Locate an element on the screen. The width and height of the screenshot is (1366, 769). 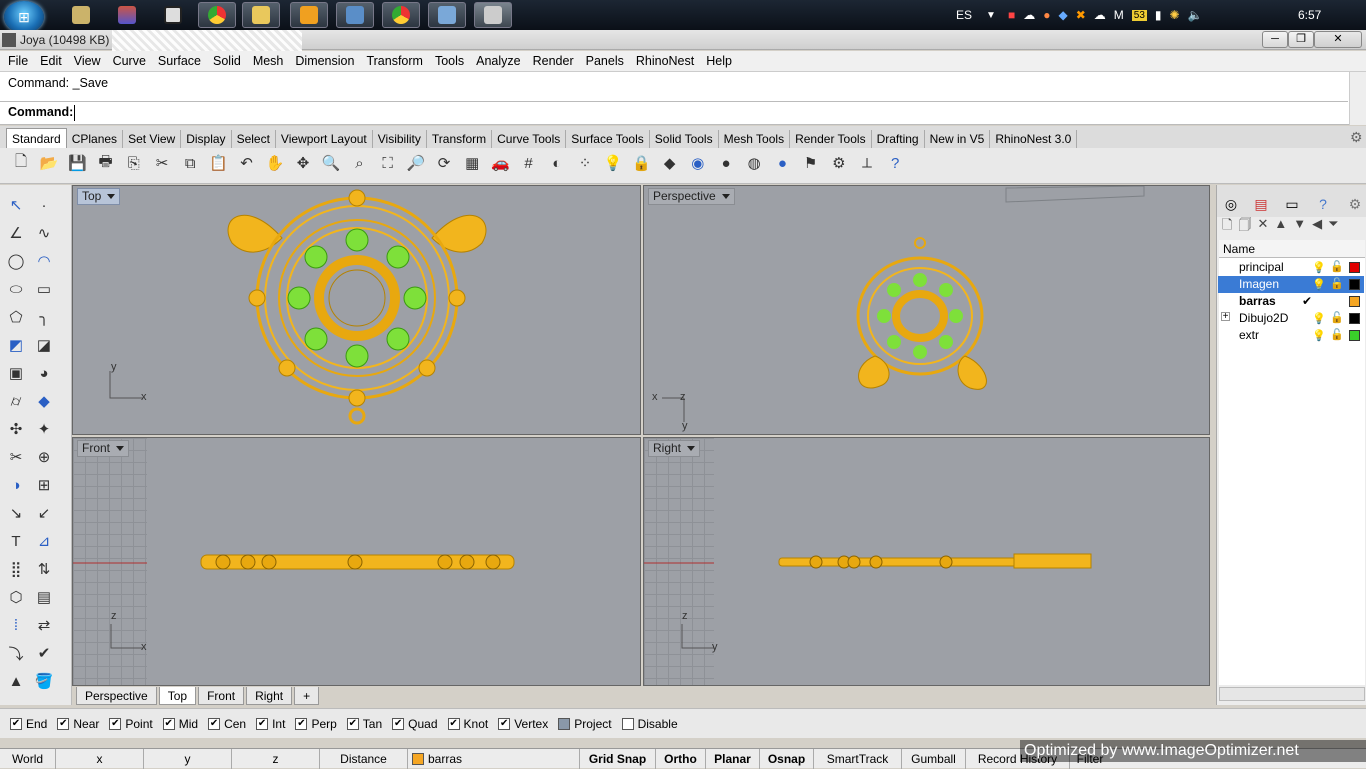
polyline-icon: ∠ is located at coordinates (16, 233).